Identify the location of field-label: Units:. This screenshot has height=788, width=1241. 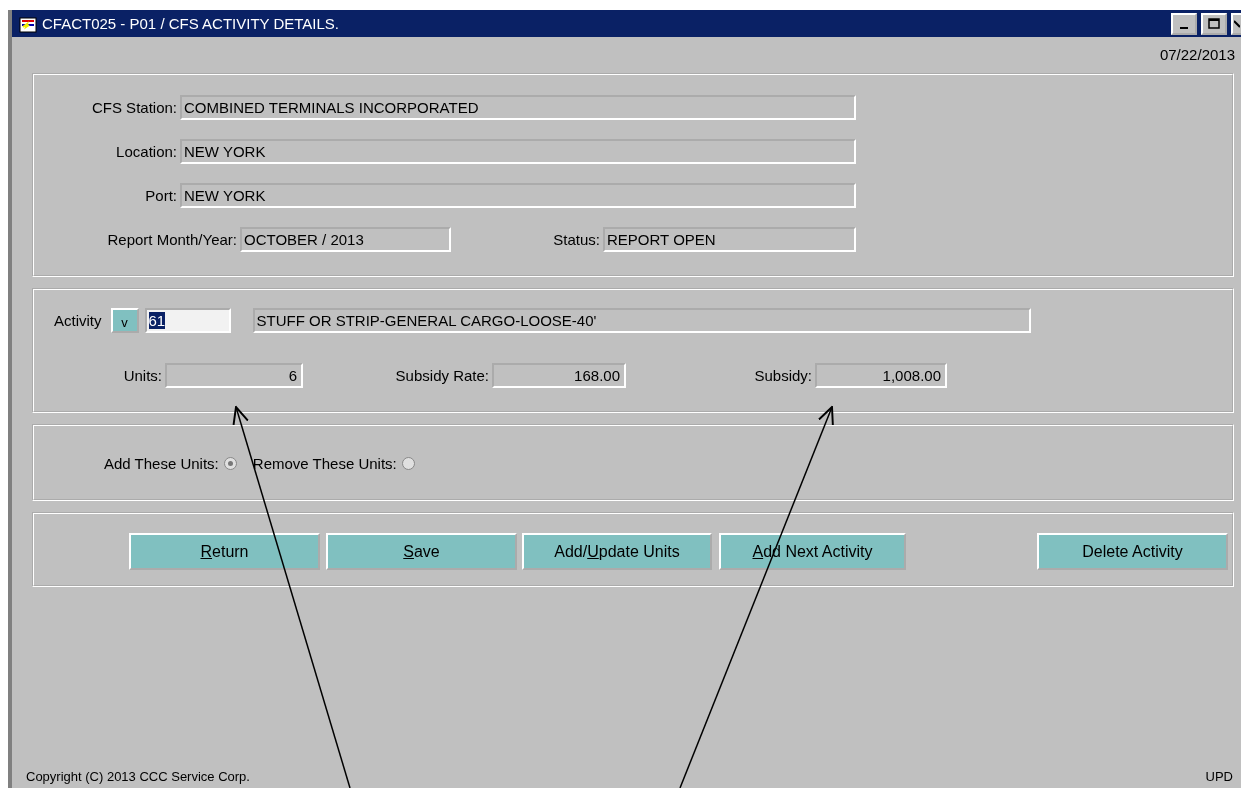
(142, 375).